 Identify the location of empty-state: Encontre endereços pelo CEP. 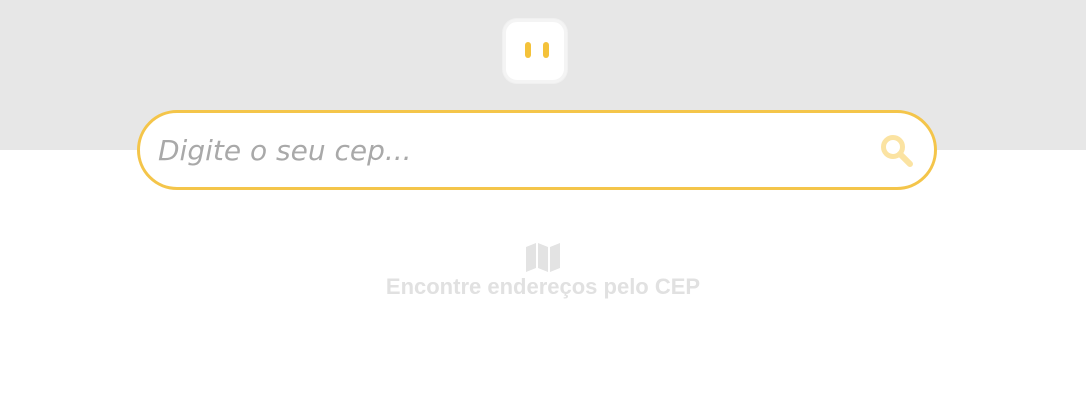
(543, 271).